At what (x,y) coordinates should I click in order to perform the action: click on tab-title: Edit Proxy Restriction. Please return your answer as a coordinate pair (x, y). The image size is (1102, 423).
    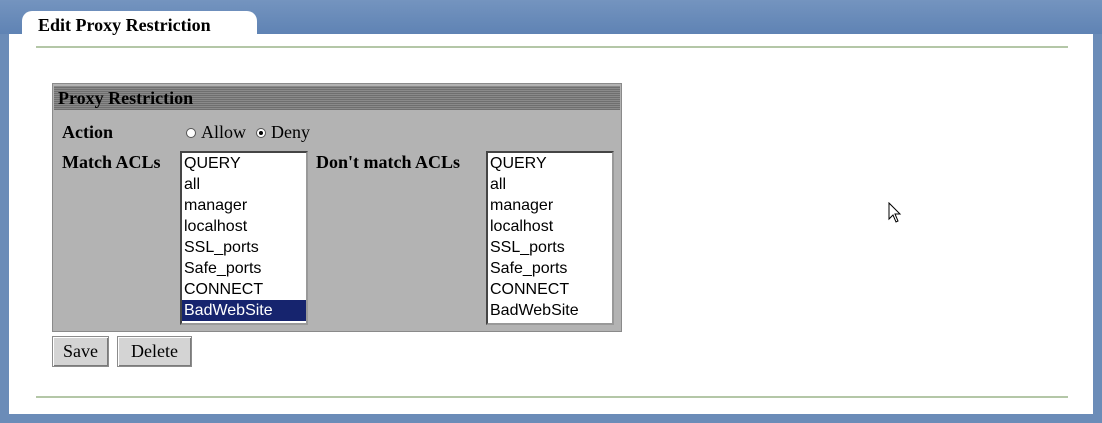
    Looking at the image, I should click on (124, 25).